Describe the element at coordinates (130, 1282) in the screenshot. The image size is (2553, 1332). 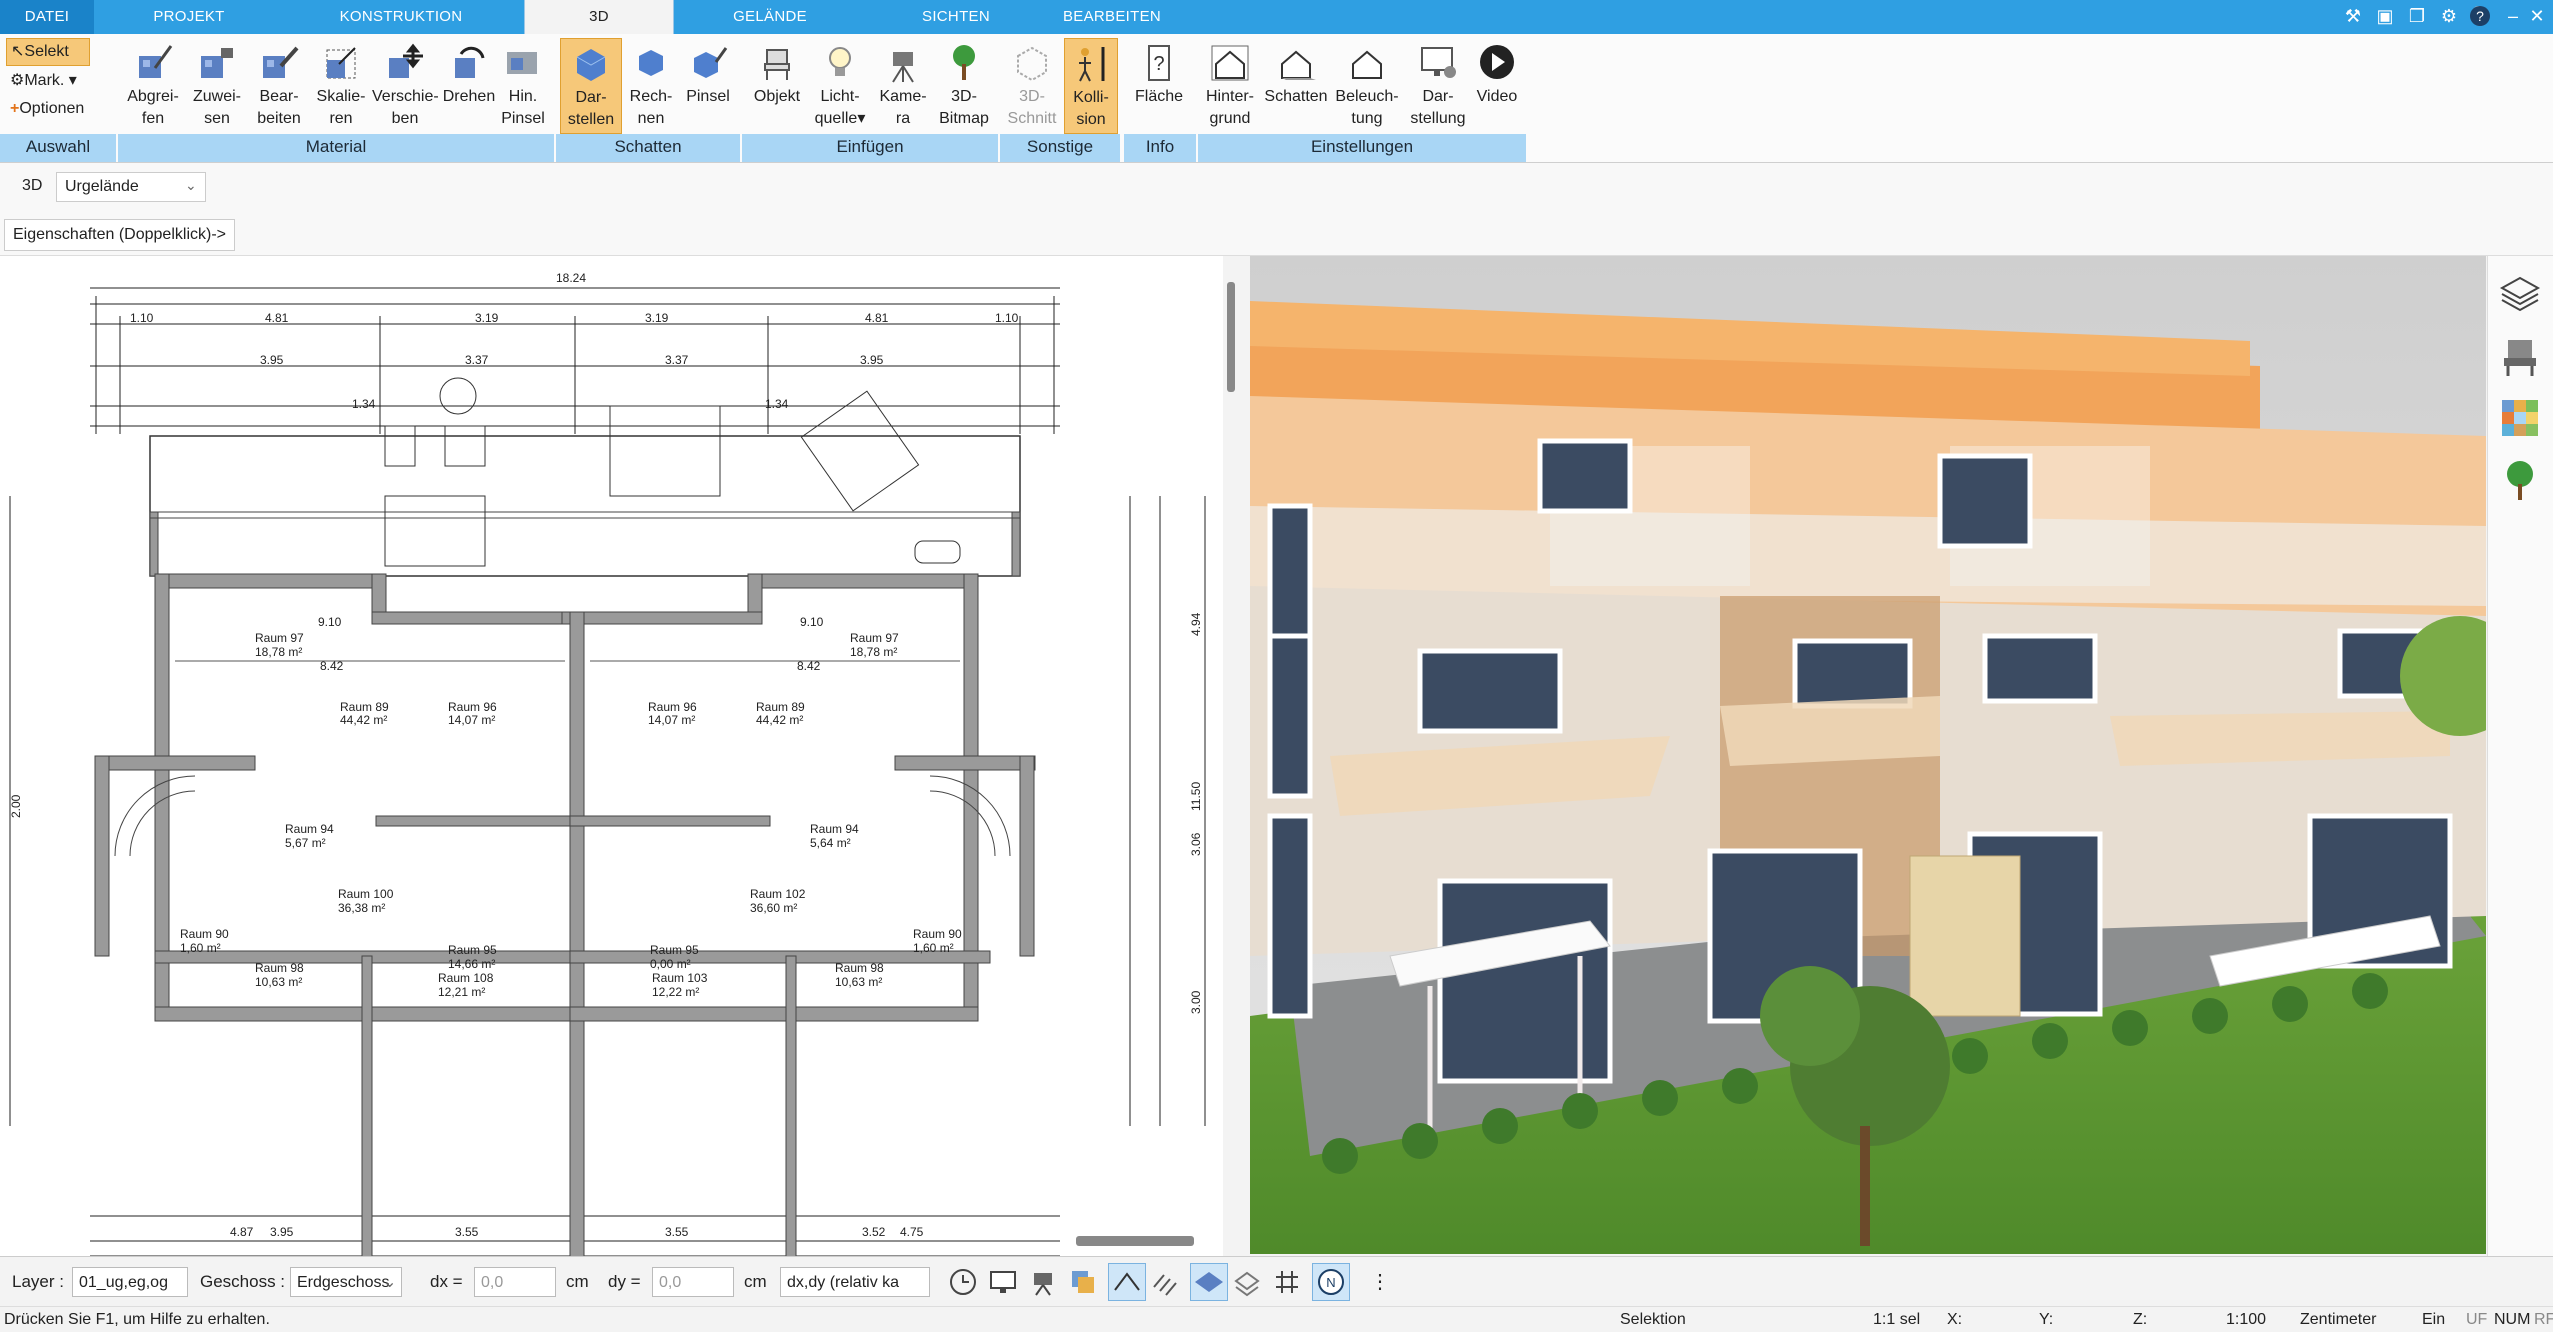
I see `layer-select: 01_ug,eg,og` at that location.